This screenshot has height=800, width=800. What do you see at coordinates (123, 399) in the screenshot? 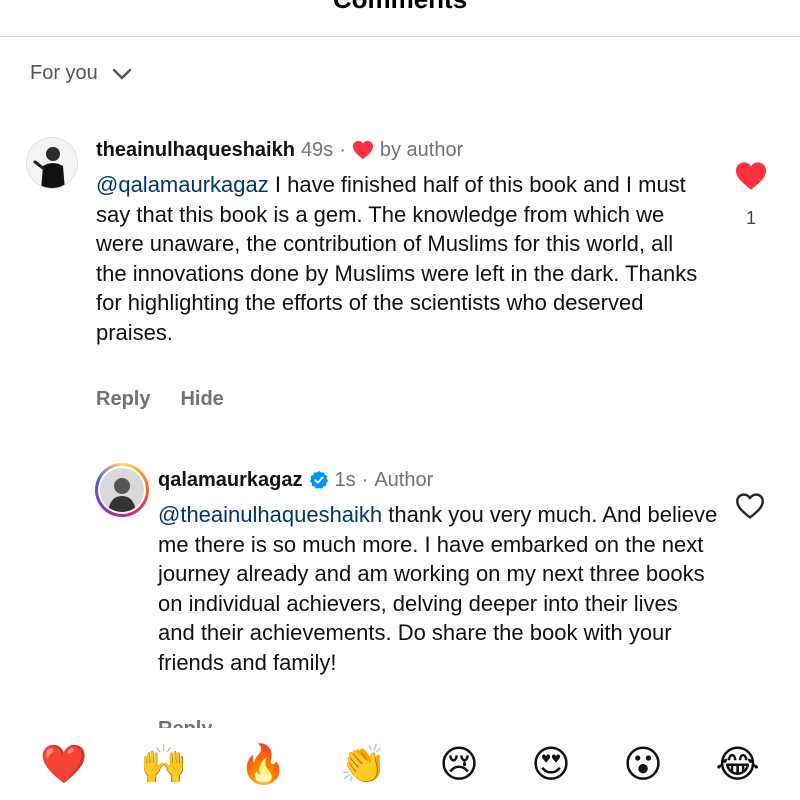
I see `reply-button: Reply` at bounding box center [123, 399].